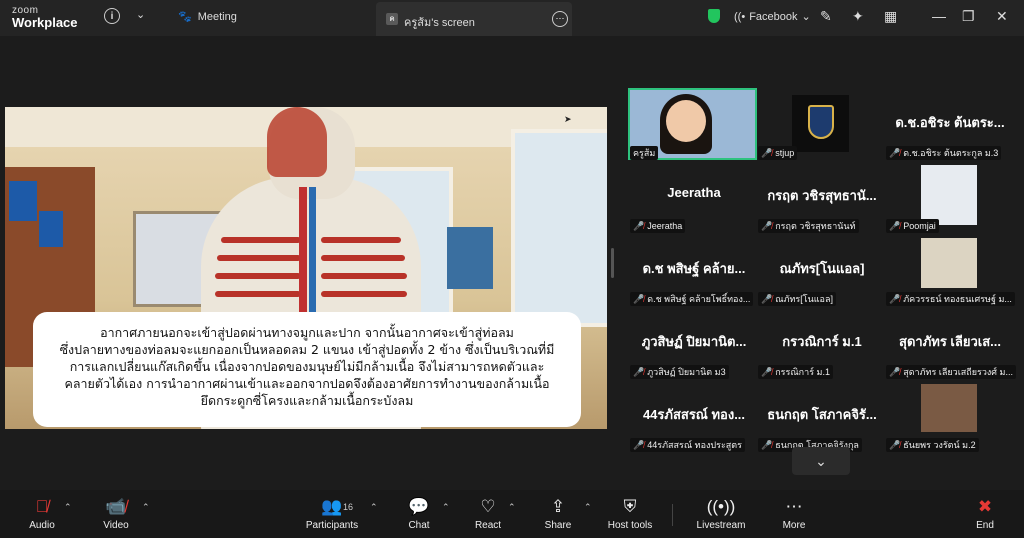 The image size is (1024, 538). I want to click on more-label: More, so click(794, 525).